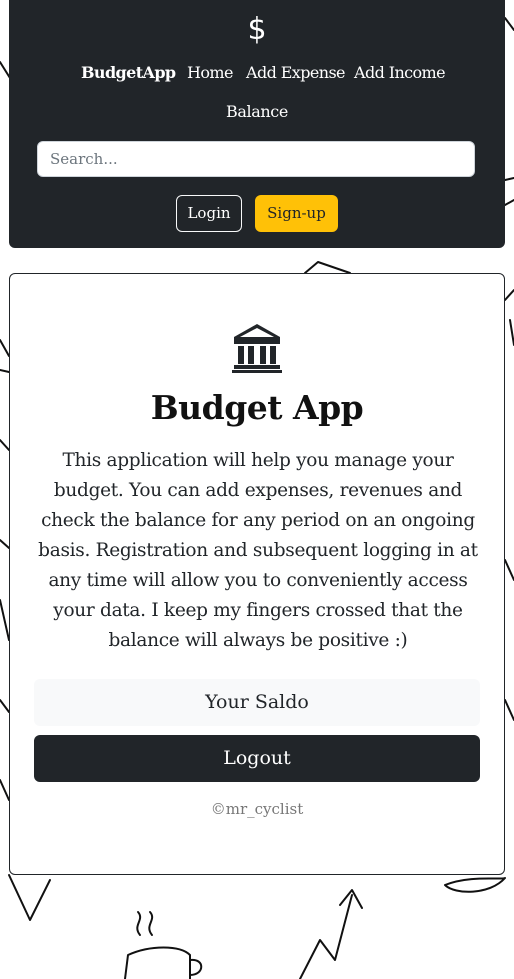  I want to click on nav-link-add-expense: Add Expense, so click(296, 73).